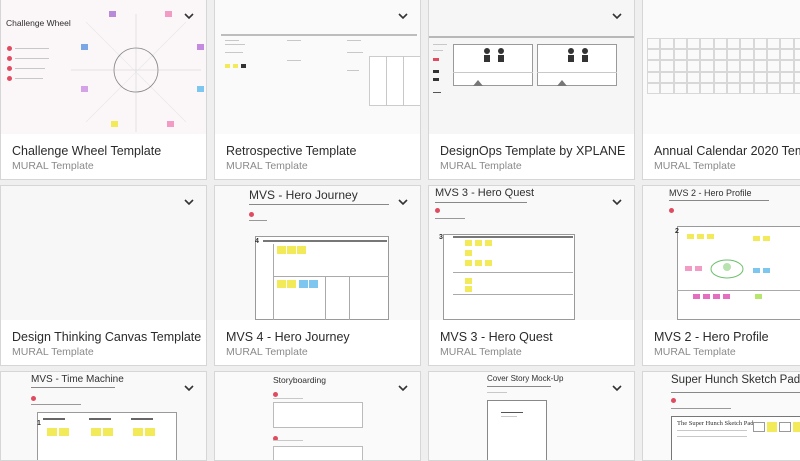 The width and height of the screenshot is (800, 461). Describe the element at coordinates (517, 430) in the screenshot. I see `cover-mockup` at that location.